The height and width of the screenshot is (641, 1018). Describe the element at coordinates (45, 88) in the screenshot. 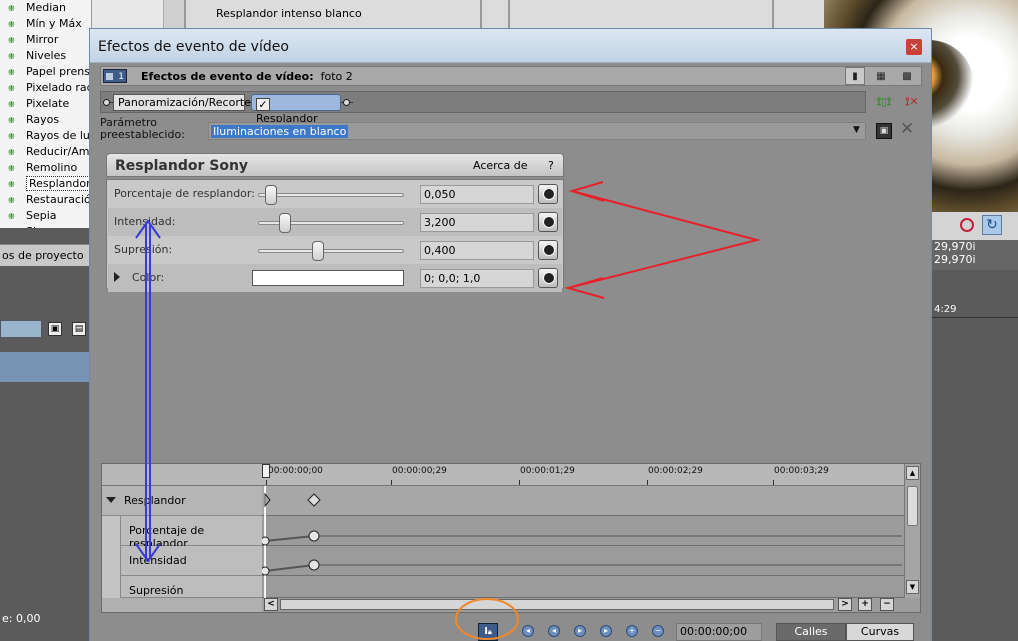

I see `fx-list-item: ⁜ Pixelado radial` at that location.